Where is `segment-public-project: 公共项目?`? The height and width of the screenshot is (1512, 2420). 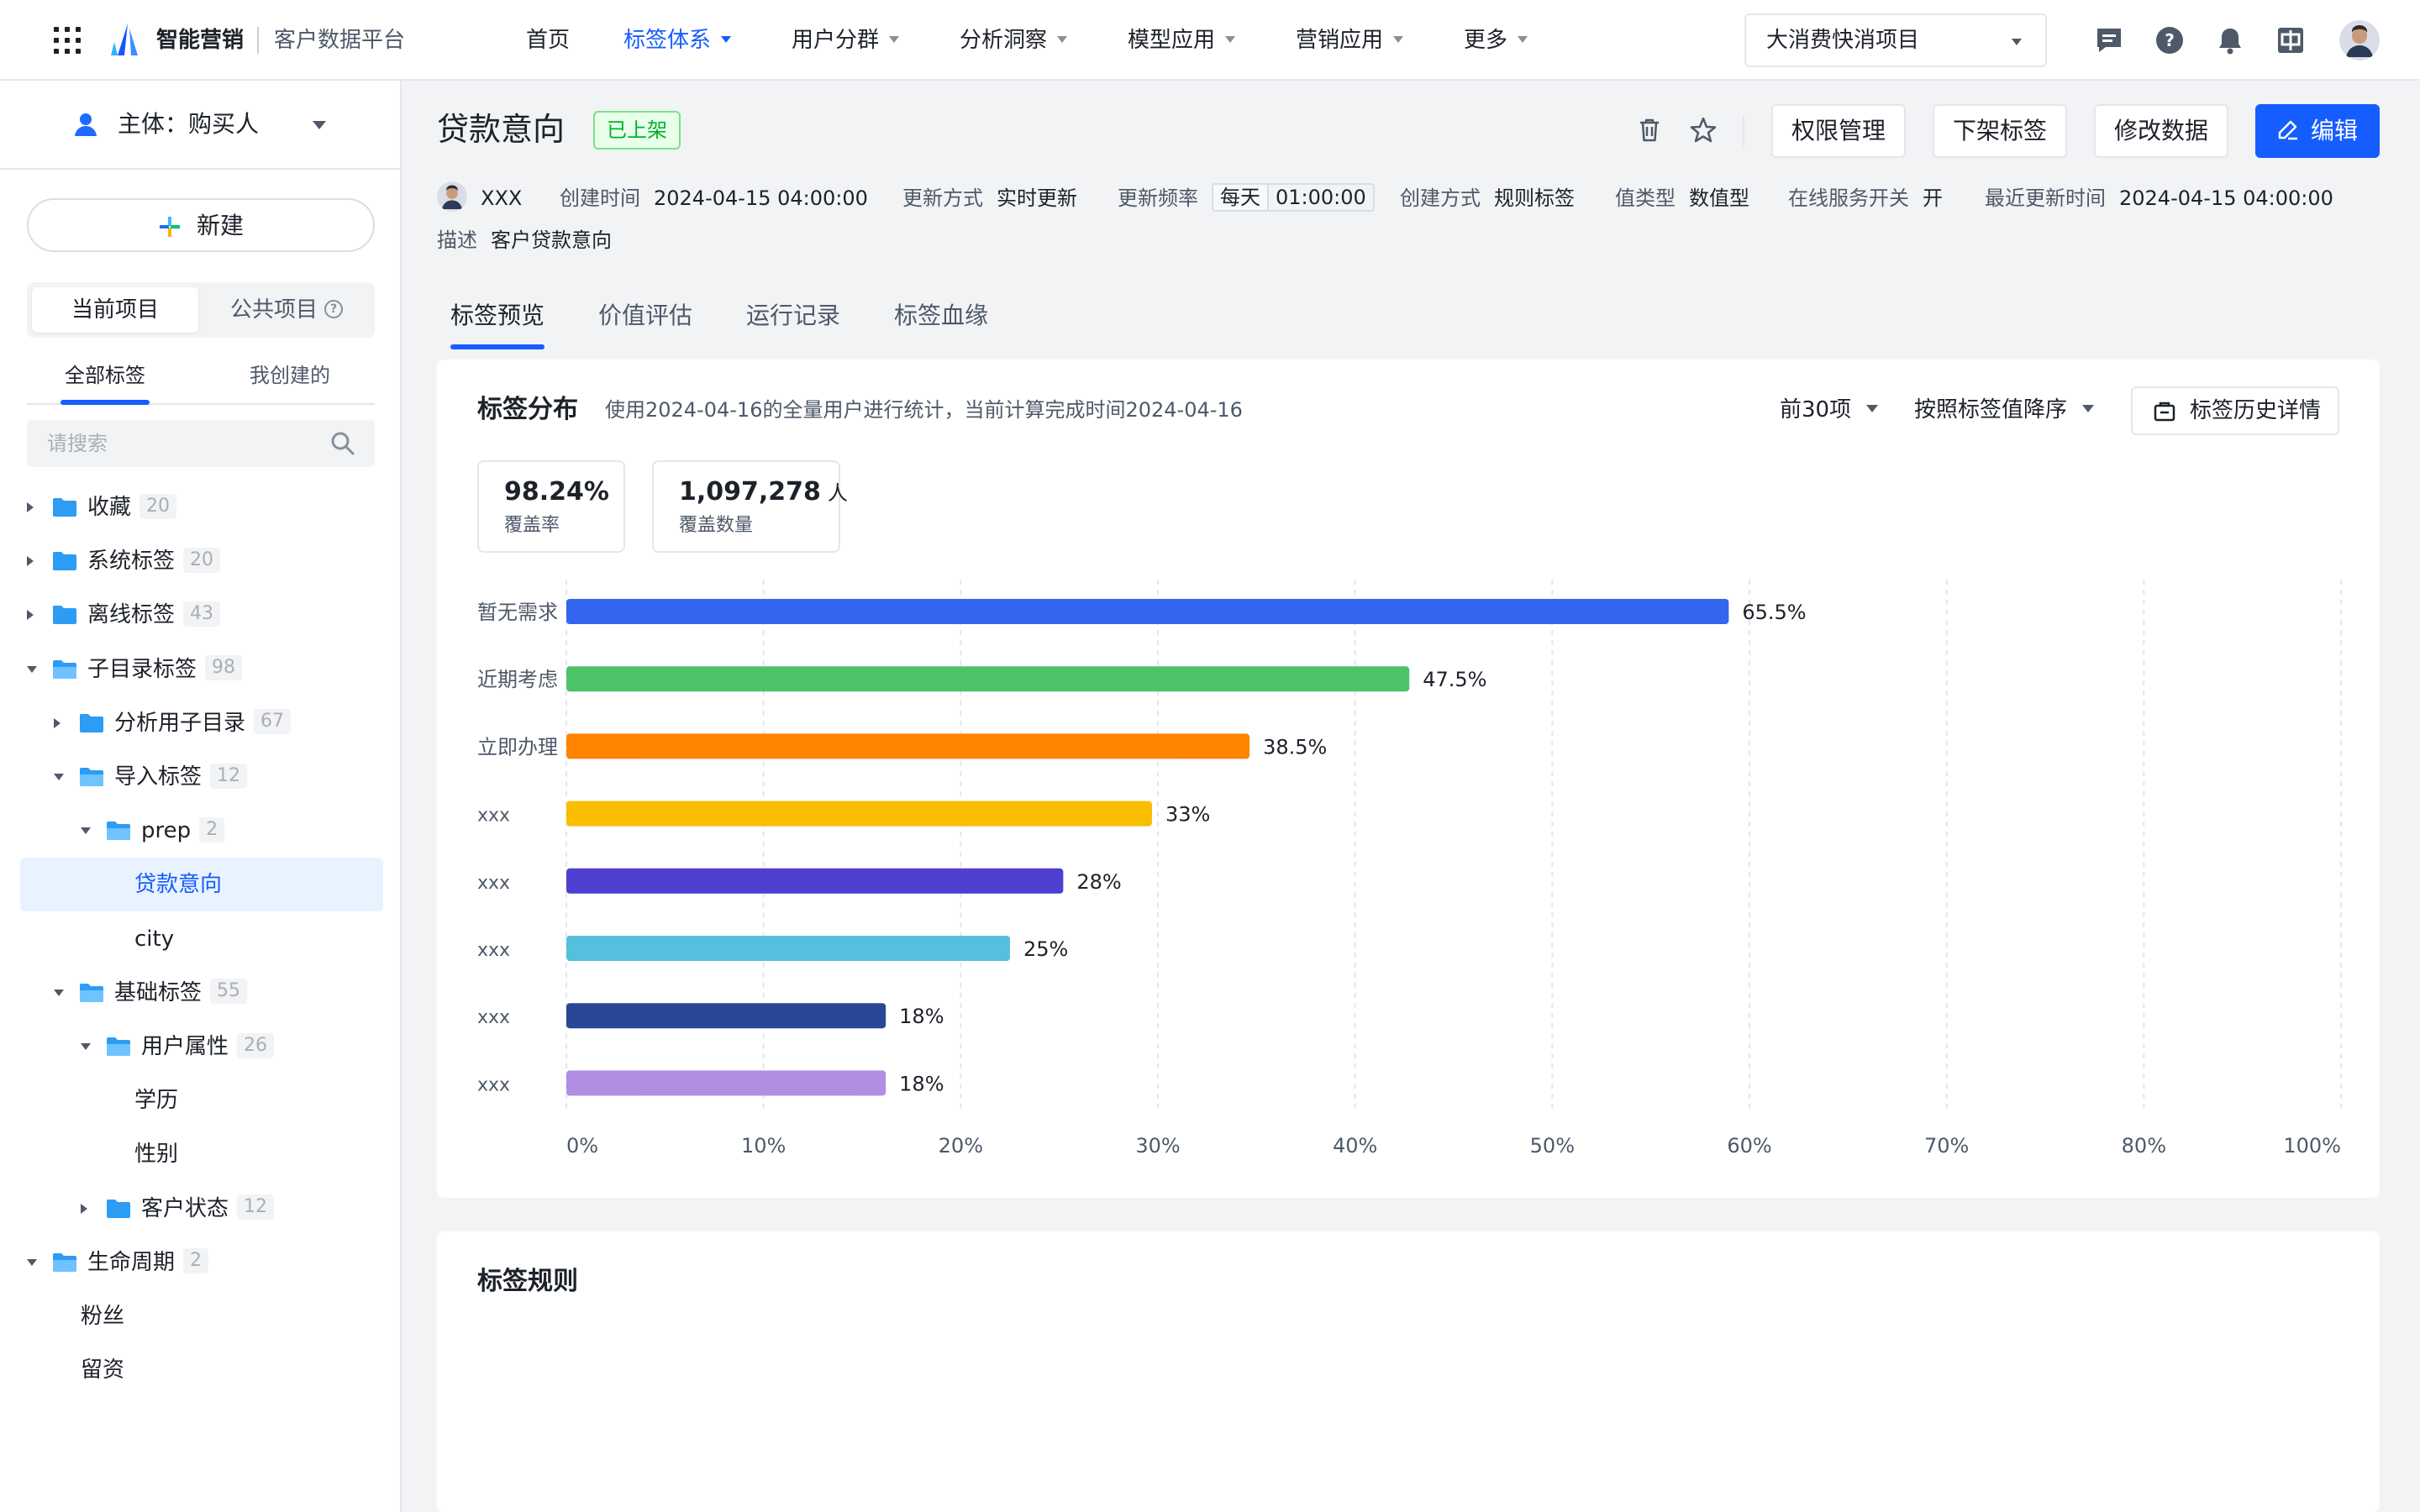
segment-public-project: 公共项目? is located at coordinates (286, 310).